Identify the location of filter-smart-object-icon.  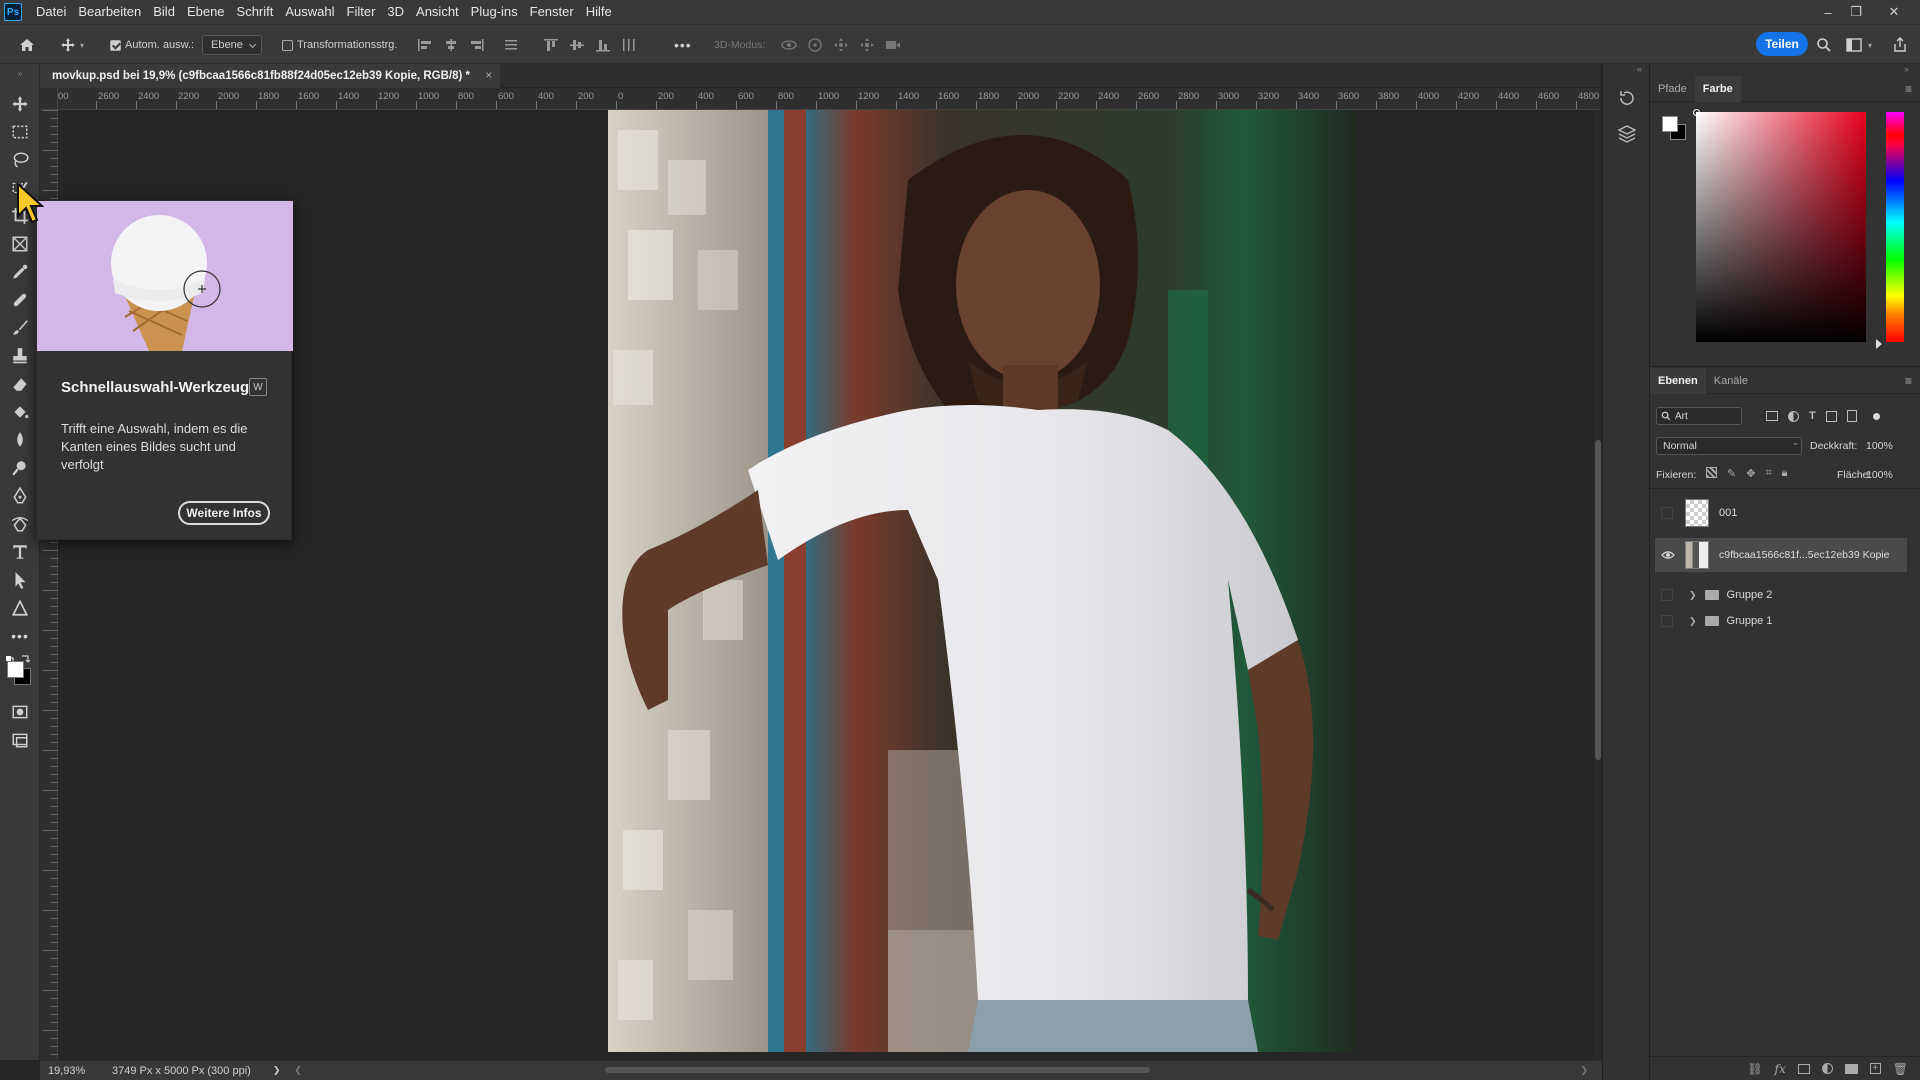
(1851, 416).